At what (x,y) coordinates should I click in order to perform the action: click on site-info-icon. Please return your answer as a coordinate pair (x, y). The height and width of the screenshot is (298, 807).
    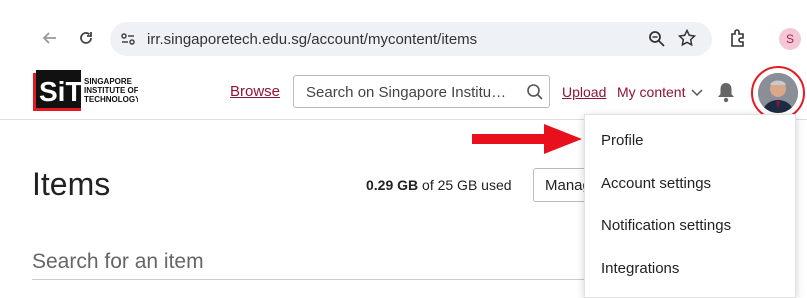
    Looking at the image, I should click on (128, 41).